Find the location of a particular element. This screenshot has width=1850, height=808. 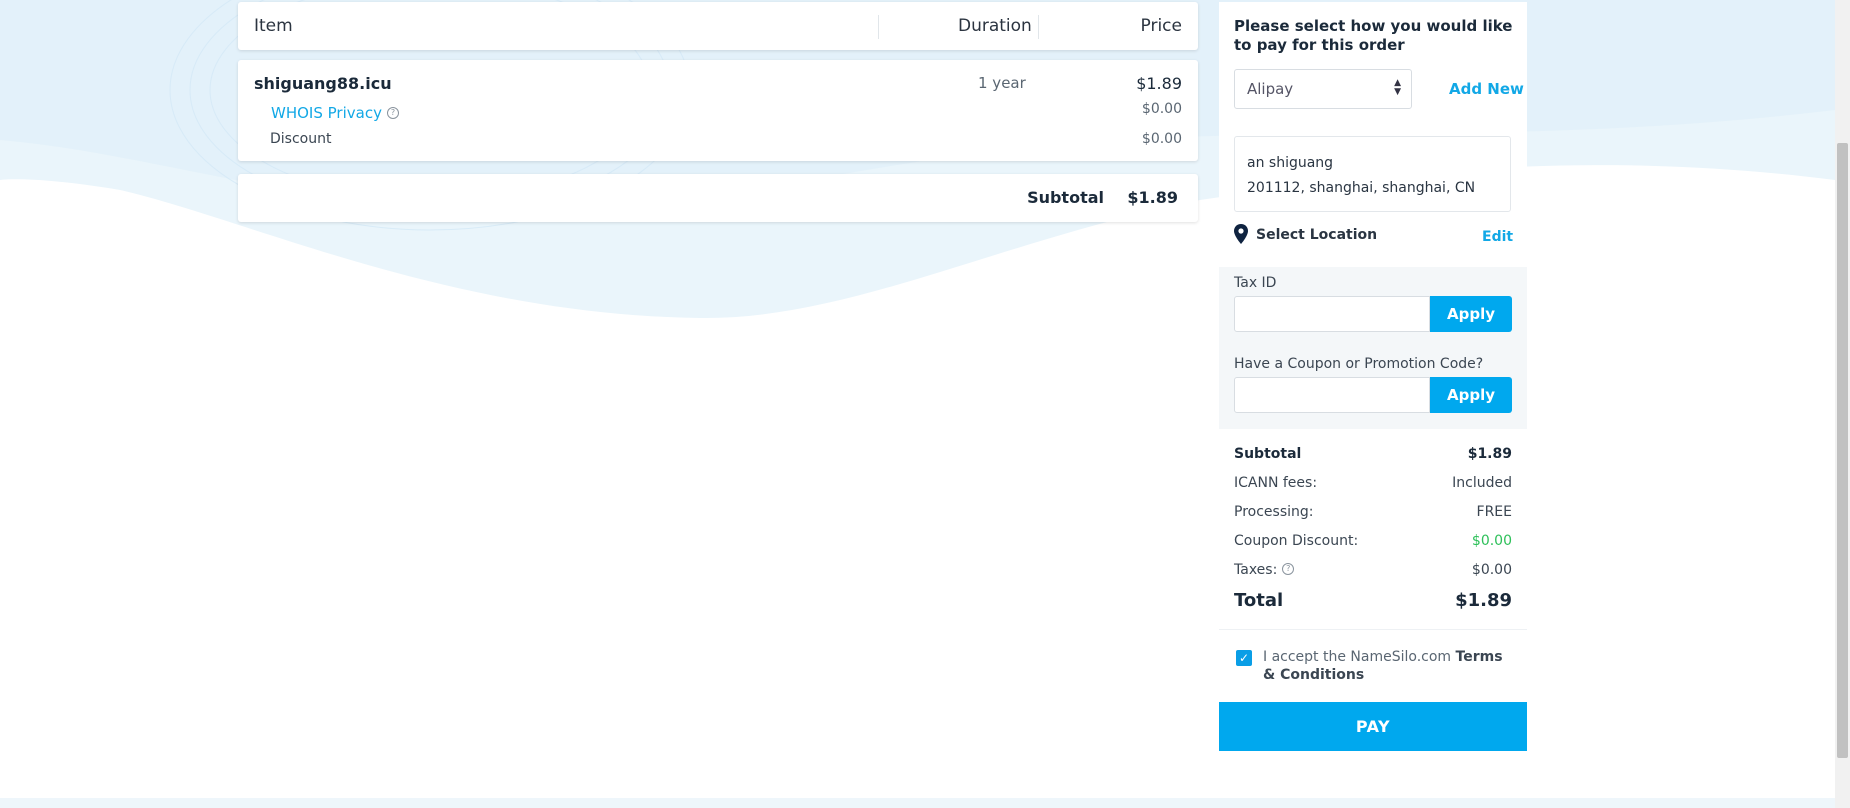

whois-privacy-row: WHOIS Privacy? is located at coordinates (335, 113).